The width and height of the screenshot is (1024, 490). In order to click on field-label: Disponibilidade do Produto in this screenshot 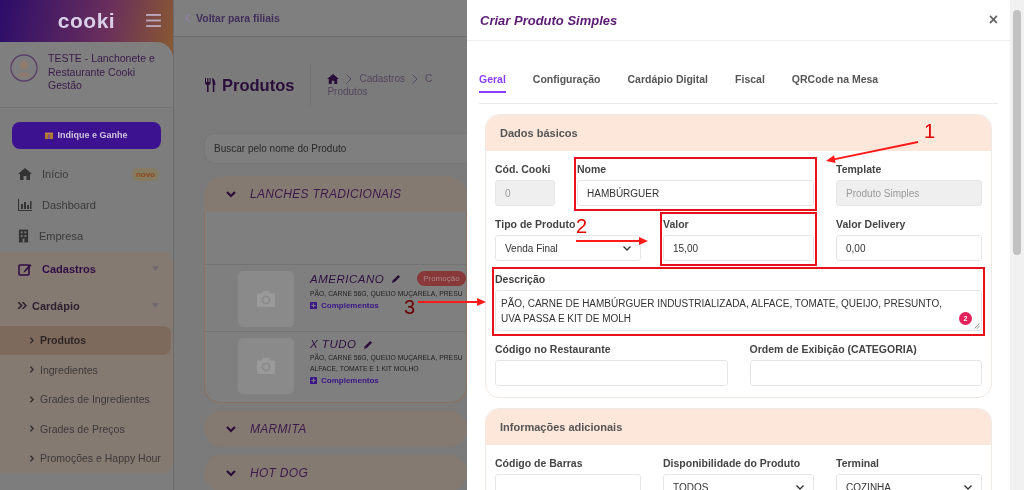, I will do `click(732, 463)`.